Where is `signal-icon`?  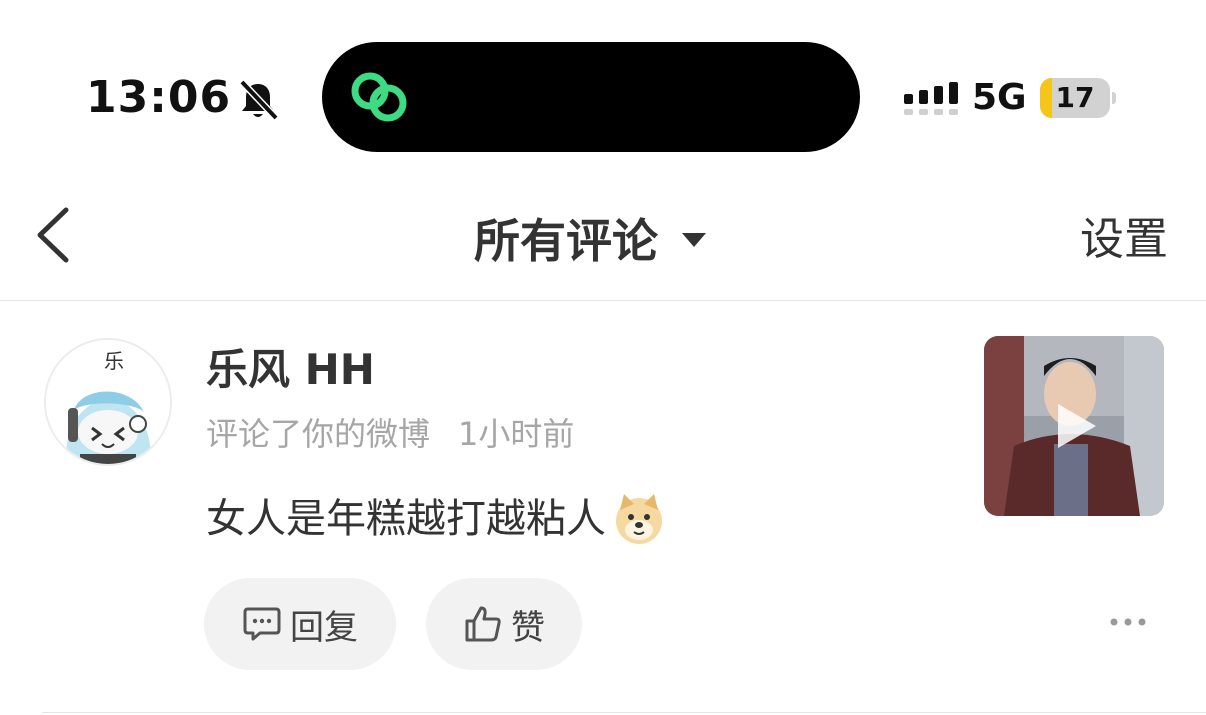 signal-icon is located at coordinates (931, 98).